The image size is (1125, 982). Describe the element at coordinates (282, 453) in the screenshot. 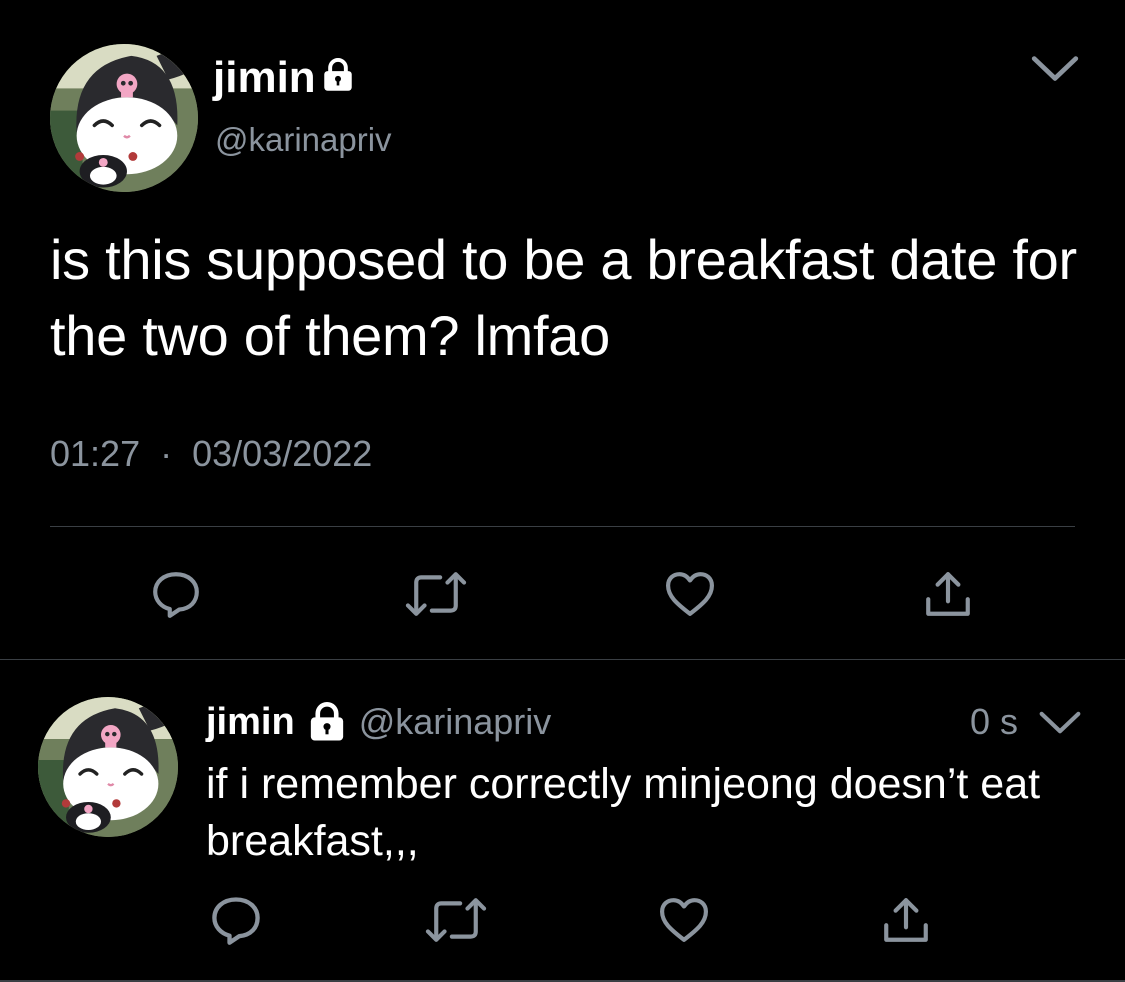

I see `tweet-date: 03/03/2022` at that location.